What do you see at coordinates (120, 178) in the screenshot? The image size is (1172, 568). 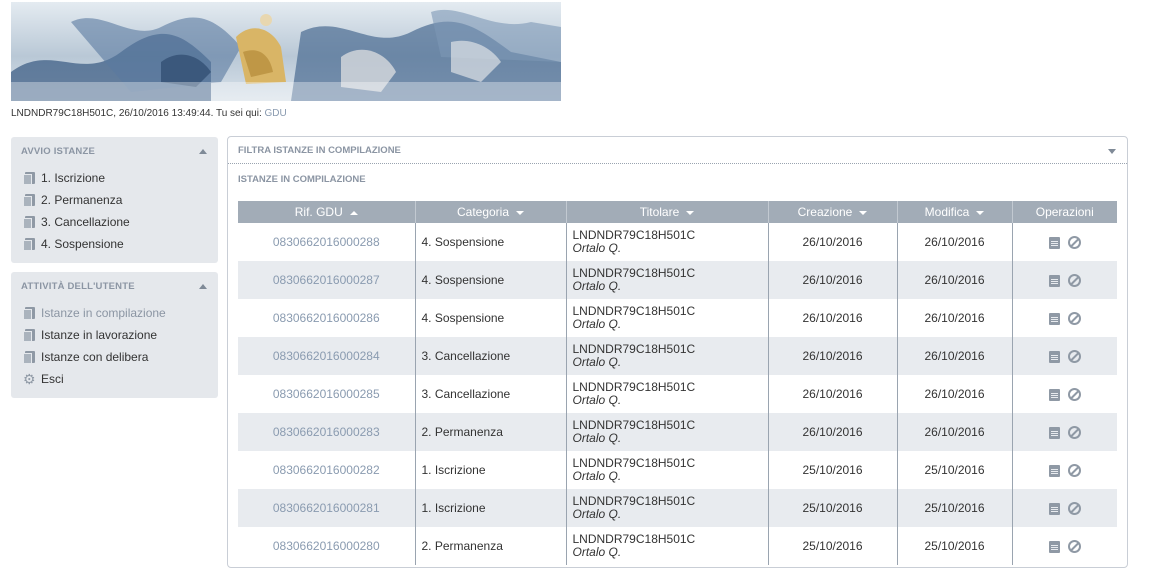 I see `sidebar-item-iscrizione: 1. Iscrizione` at bounding box center [120, 178].